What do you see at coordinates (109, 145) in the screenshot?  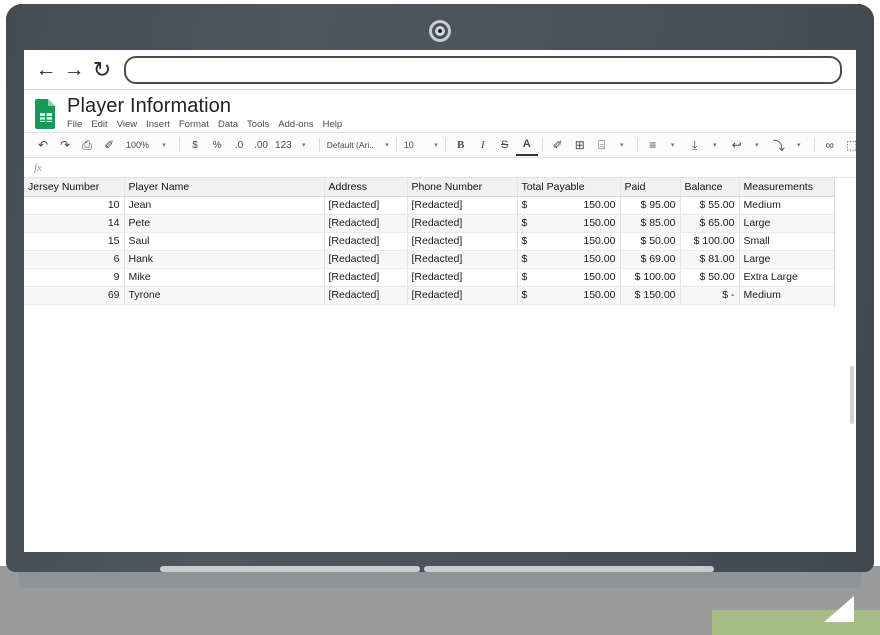 I see `paint-format-icon: ✐` at bounding box center [109, 145].